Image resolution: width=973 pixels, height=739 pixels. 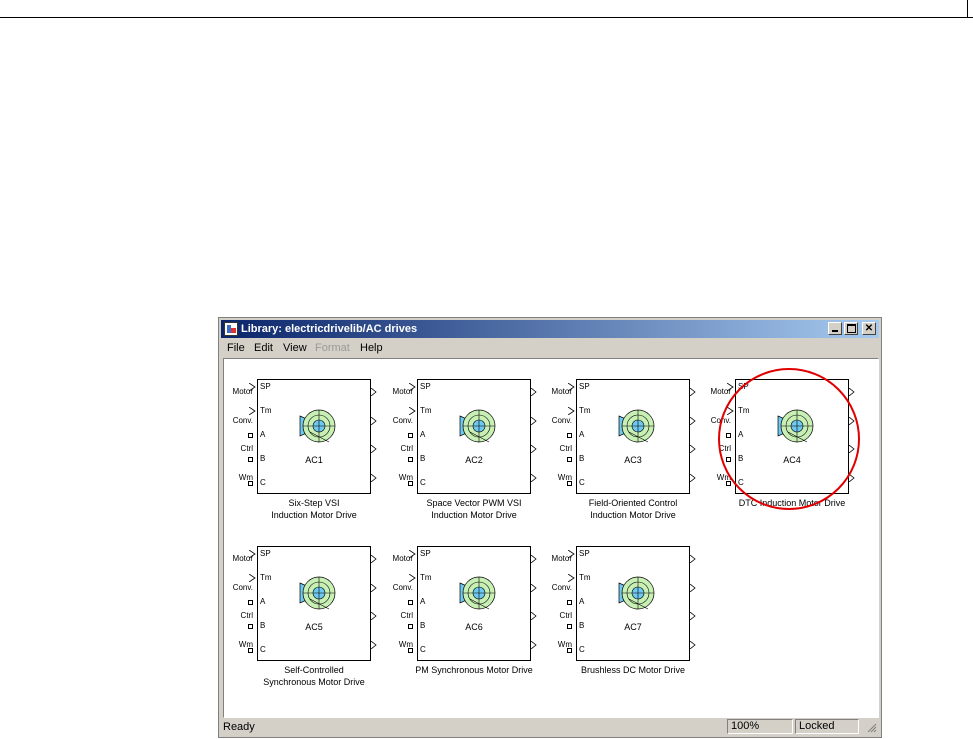 What do you see at coordinates (231, 329) in the screenshot?
I see `simulink-app-icon` at bounding box center [231, 329].